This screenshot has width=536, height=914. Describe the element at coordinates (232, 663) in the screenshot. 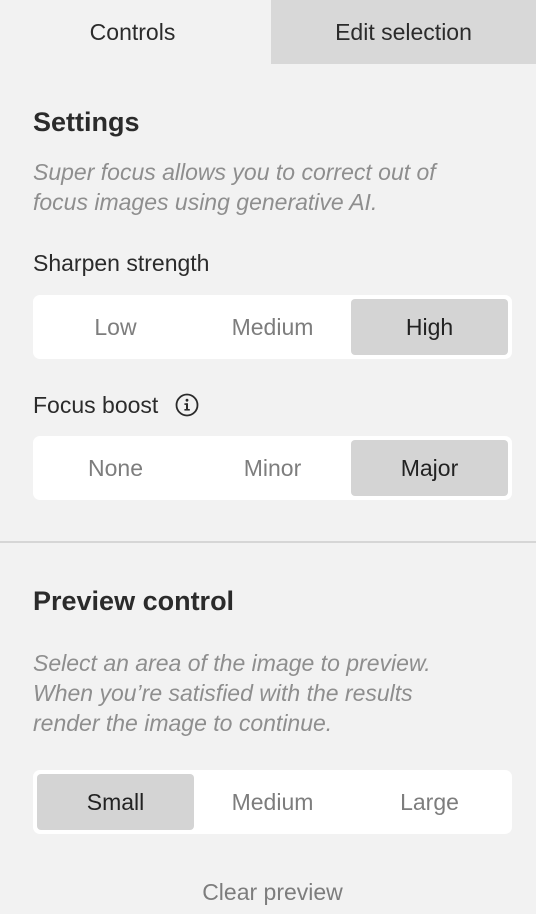

I see `preview-description-line-1: Select an area of the image to preview.` at that location.